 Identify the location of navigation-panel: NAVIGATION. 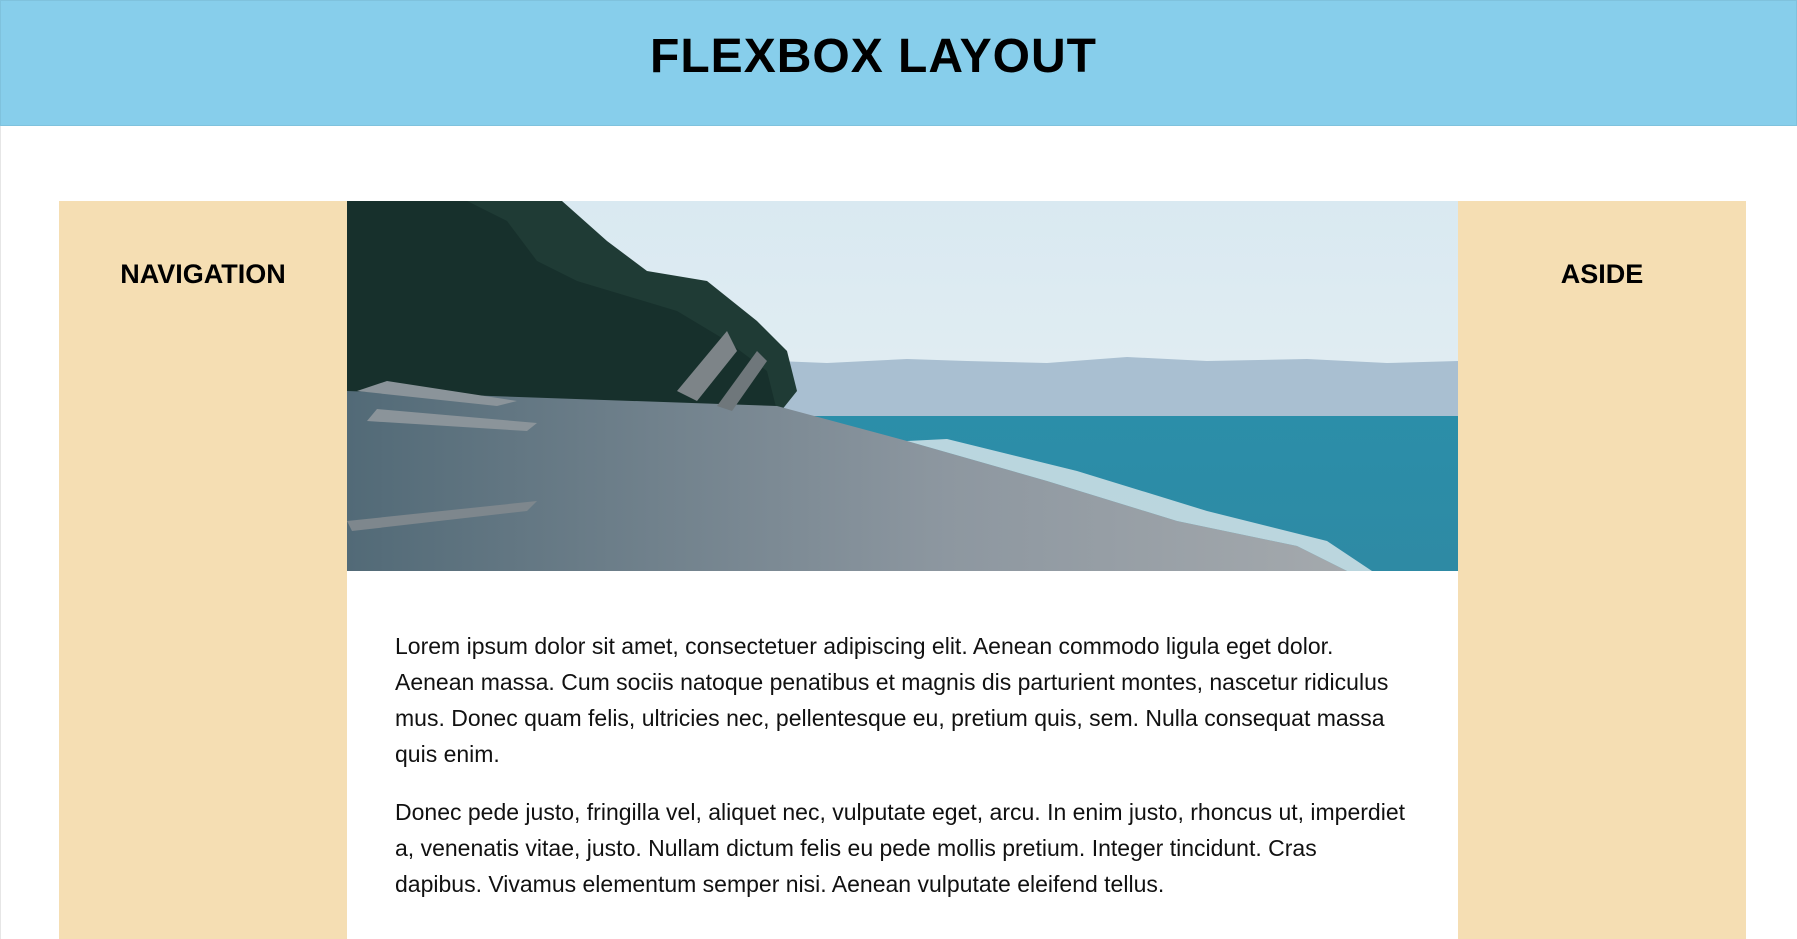
(203, 570).